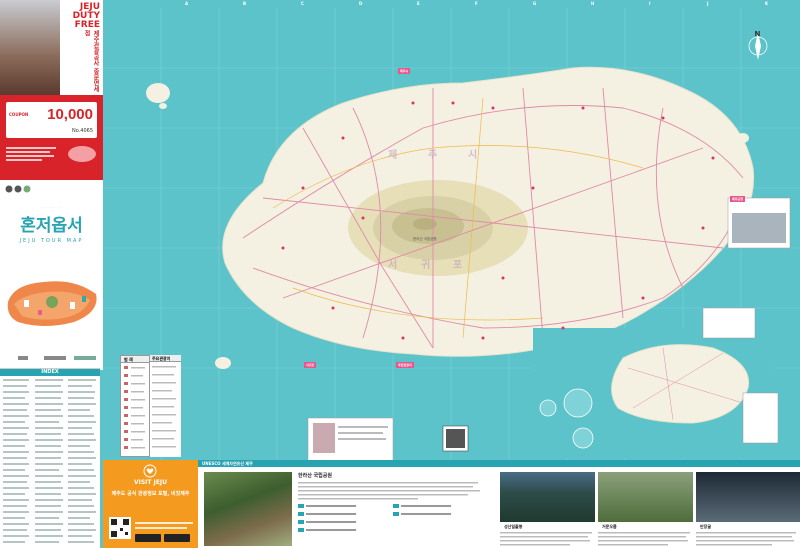 Image resolution: width=800 pixels, height=548 pixels. Describe the element at coordinates (82, 154) in the screenshot. I see `jeju-outline-icon` at that location.